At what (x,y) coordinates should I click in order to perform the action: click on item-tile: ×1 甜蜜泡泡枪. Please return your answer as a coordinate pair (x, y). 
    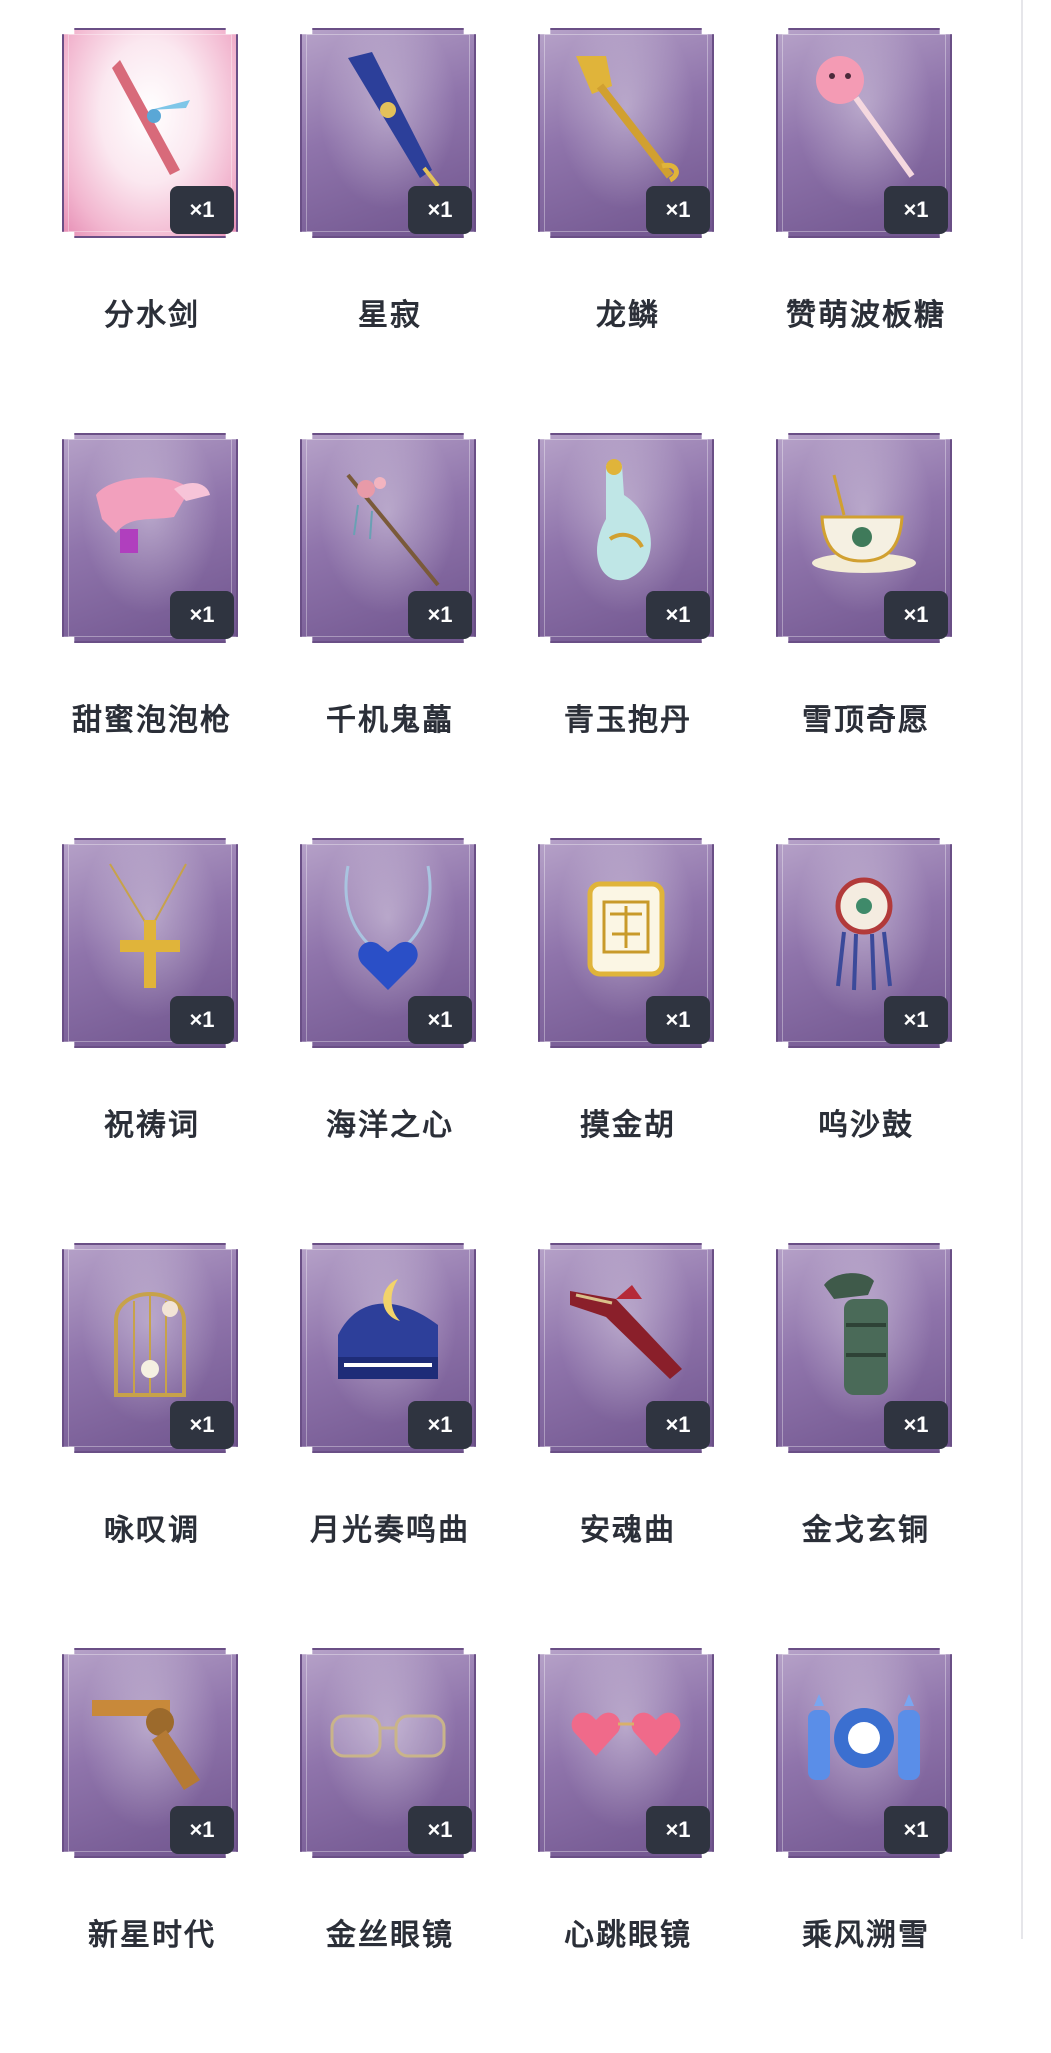
    Looking at the image, I should click on (152, 635).